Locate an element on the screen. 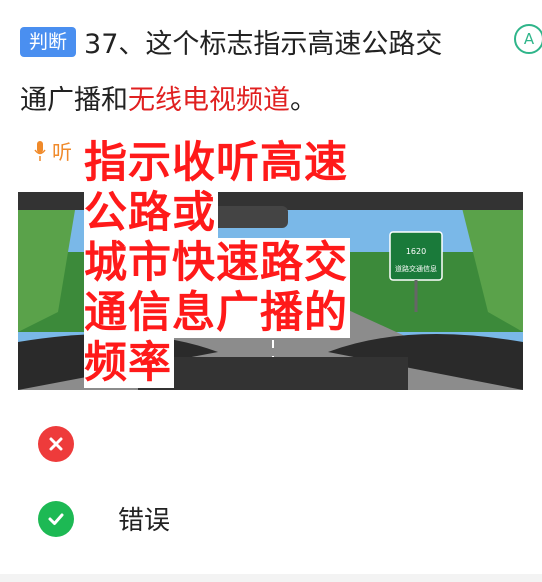 The image size is (542, 582). correct-icon is located at coordinates (56, 518).